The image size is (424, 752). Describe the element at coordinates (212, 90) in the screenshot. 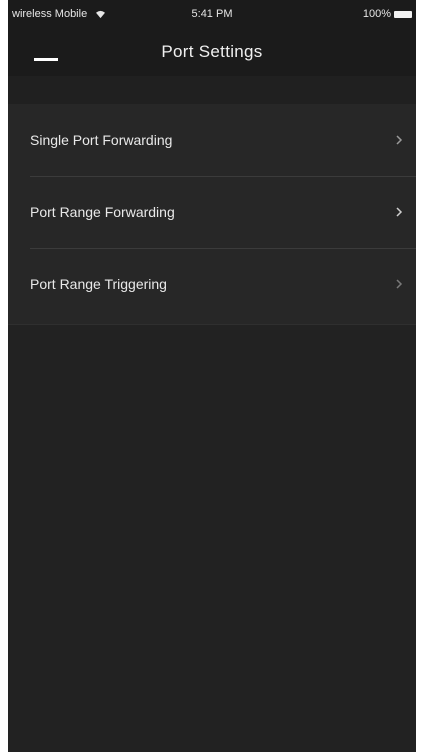

I see `section-spacer` at that location.